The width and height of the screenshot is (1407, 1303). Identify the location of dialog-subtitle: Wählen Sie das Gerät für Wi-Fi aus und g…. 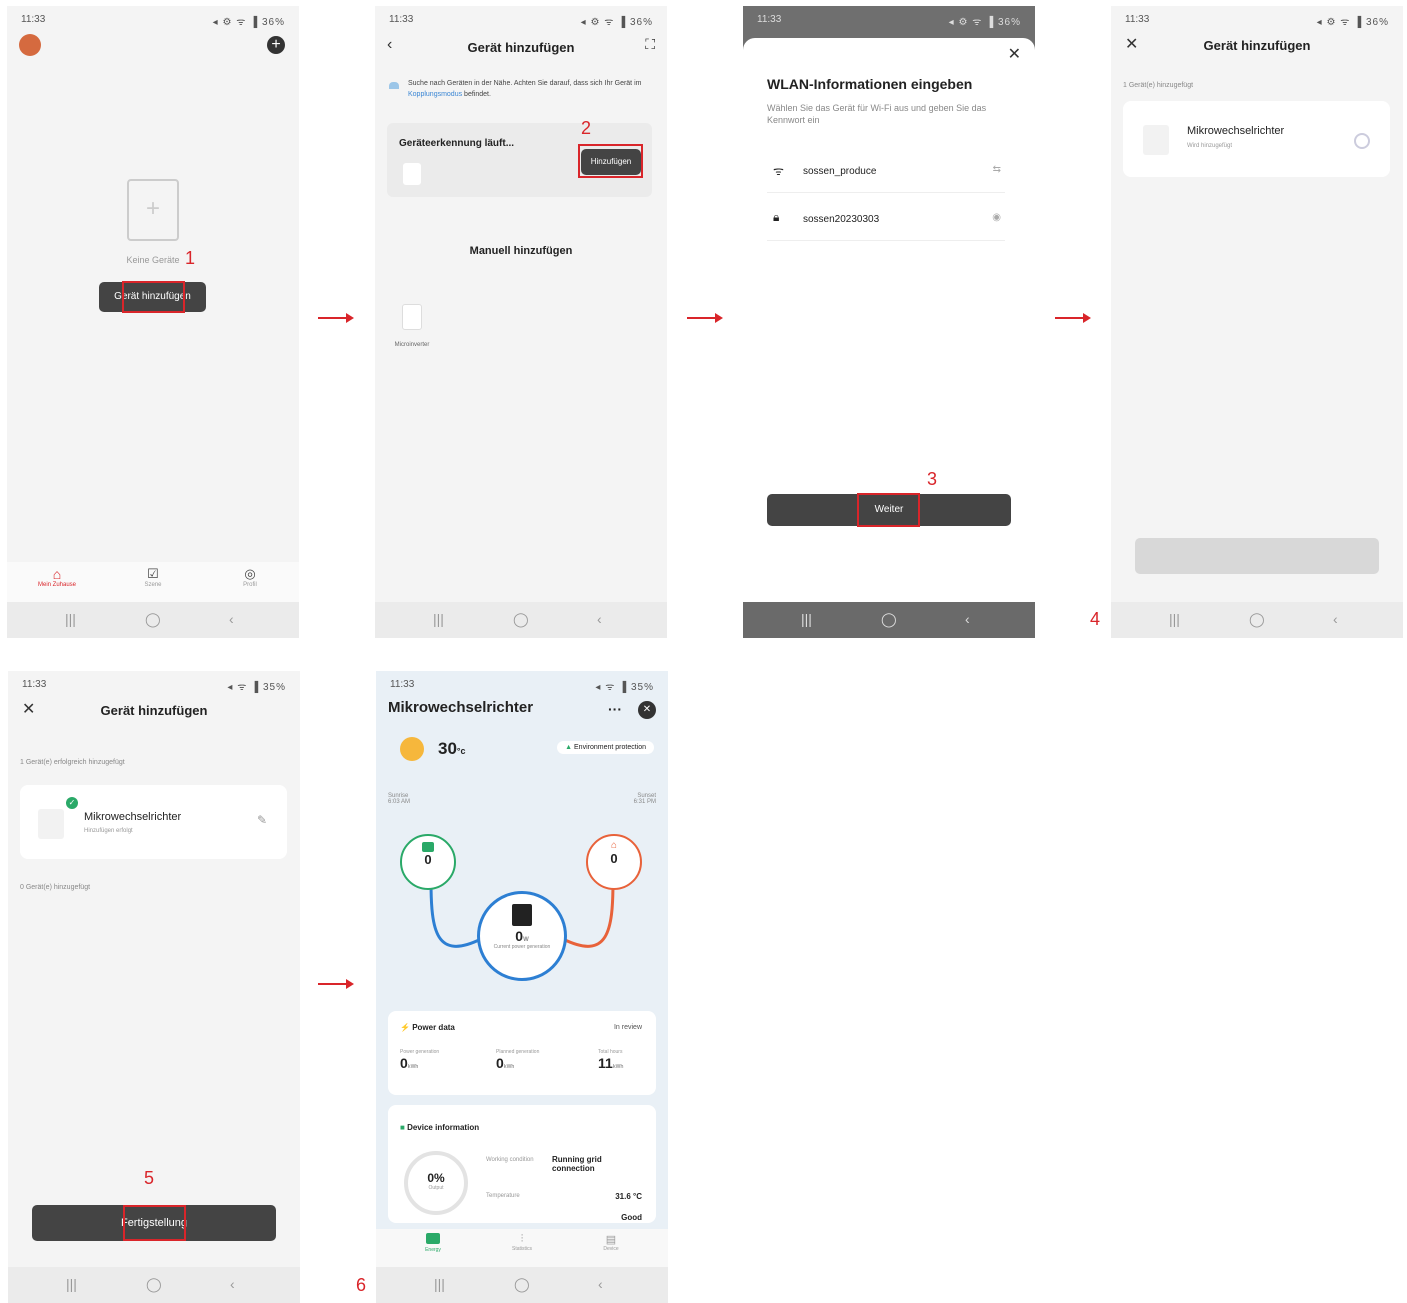
(877, 114).